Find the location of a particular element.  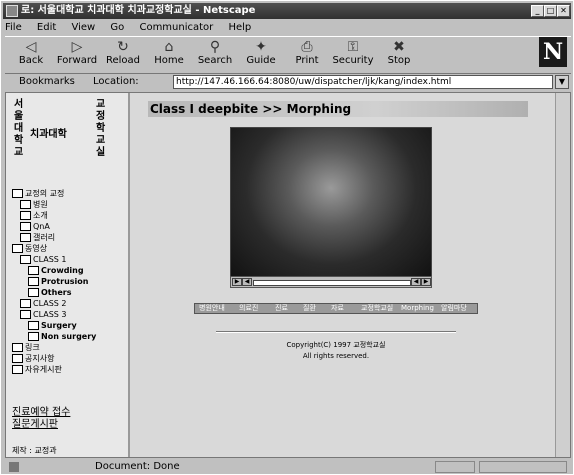

menu-go: Go is located at coordinates (117, 27).